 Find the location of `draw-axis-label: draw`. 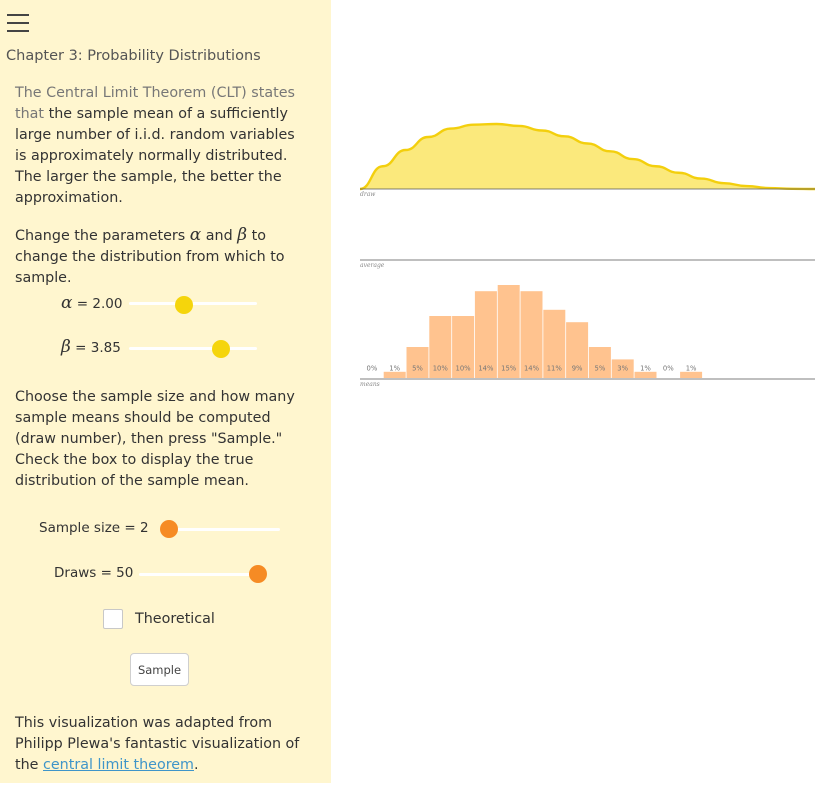

draw-axis-label: draw is located at coordinates (368, 194).